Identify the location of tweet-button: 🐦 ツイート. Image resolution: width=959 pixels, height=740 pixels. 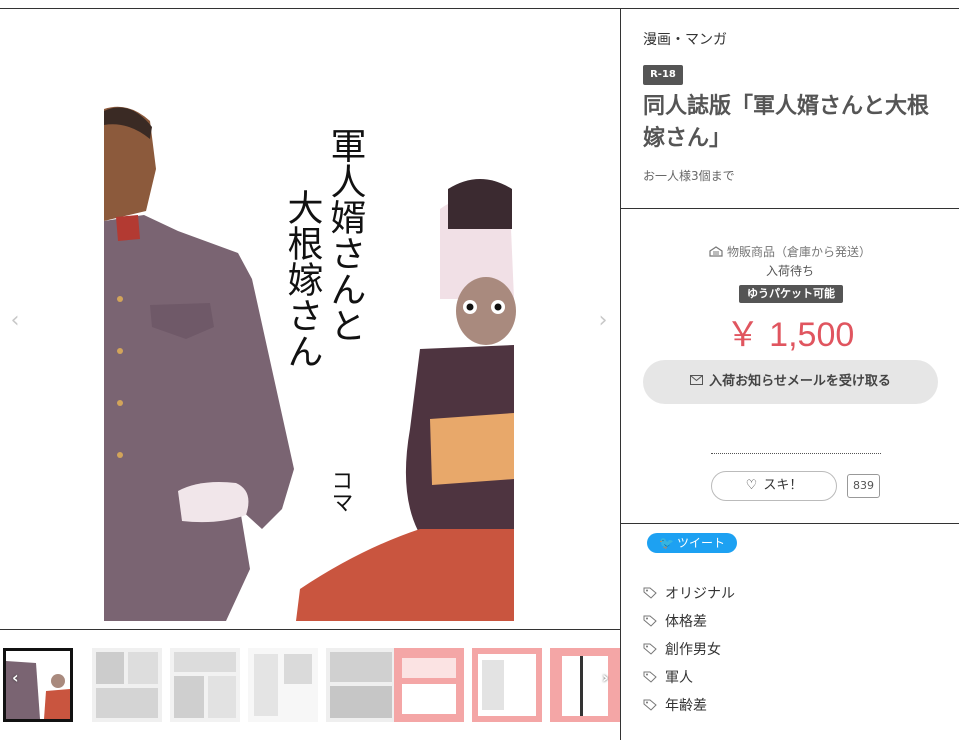
(692, 543).